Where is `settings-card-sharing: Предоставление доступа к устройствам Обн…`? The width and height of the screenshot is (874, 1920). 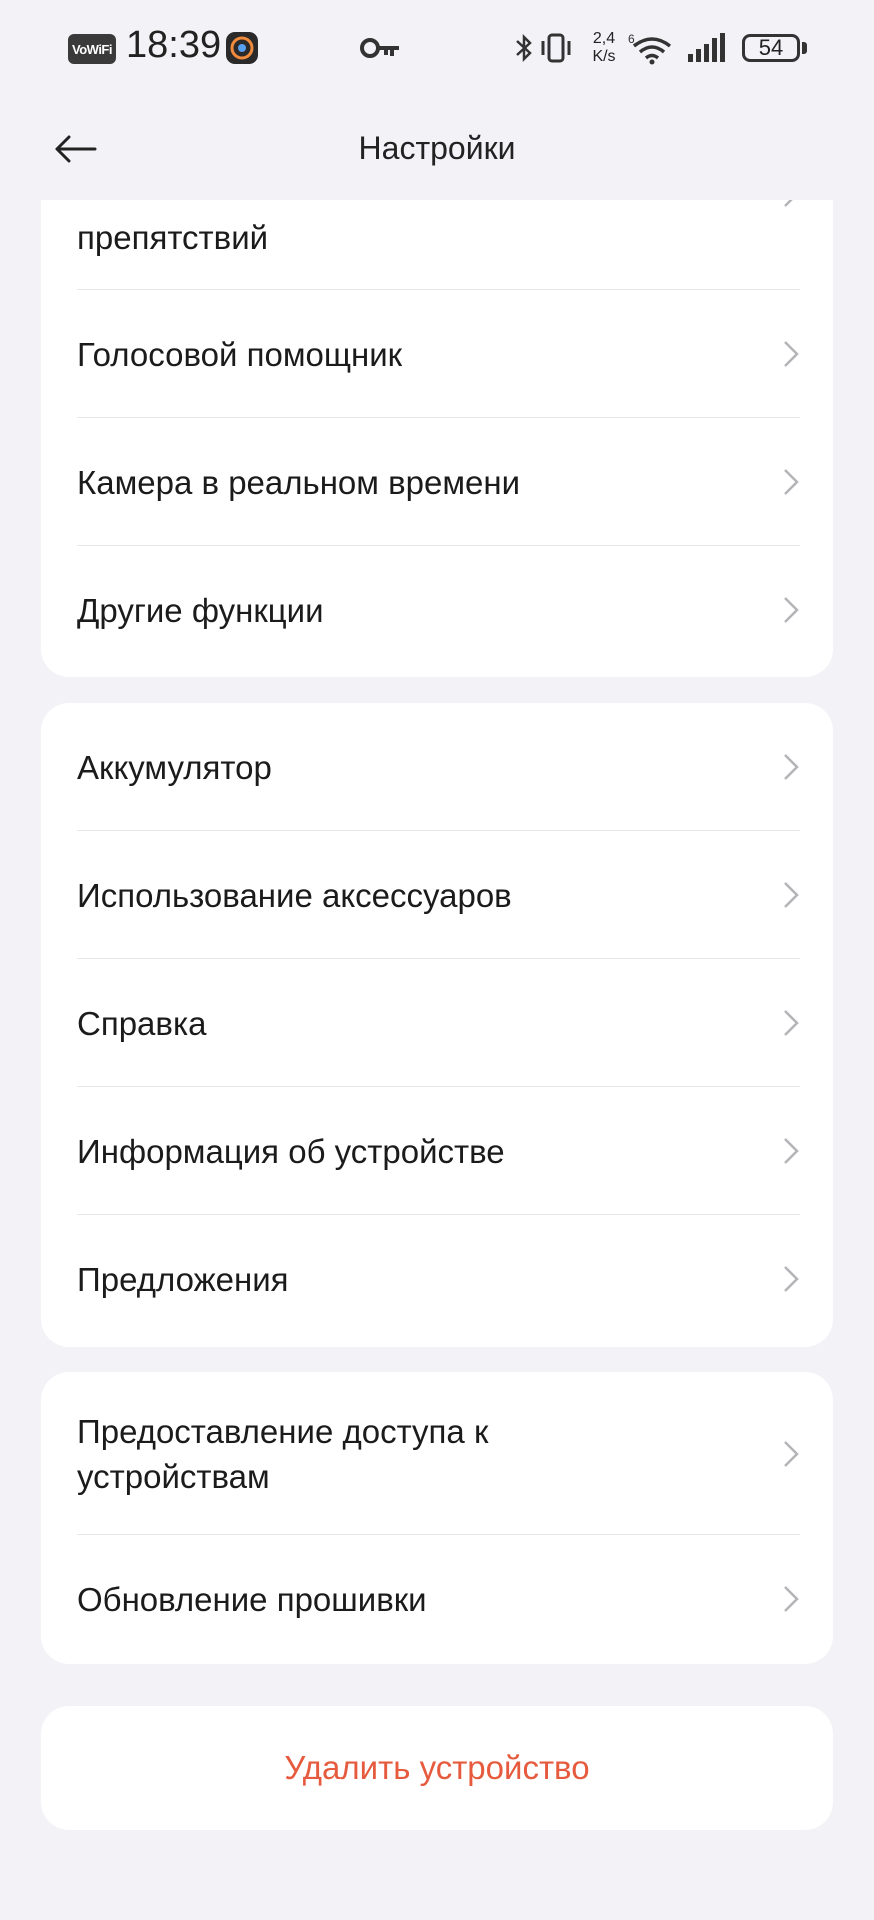
settings-card-sharing: Предоставление доступа к устройствам Обн… is located at coordinates (437, 1518).